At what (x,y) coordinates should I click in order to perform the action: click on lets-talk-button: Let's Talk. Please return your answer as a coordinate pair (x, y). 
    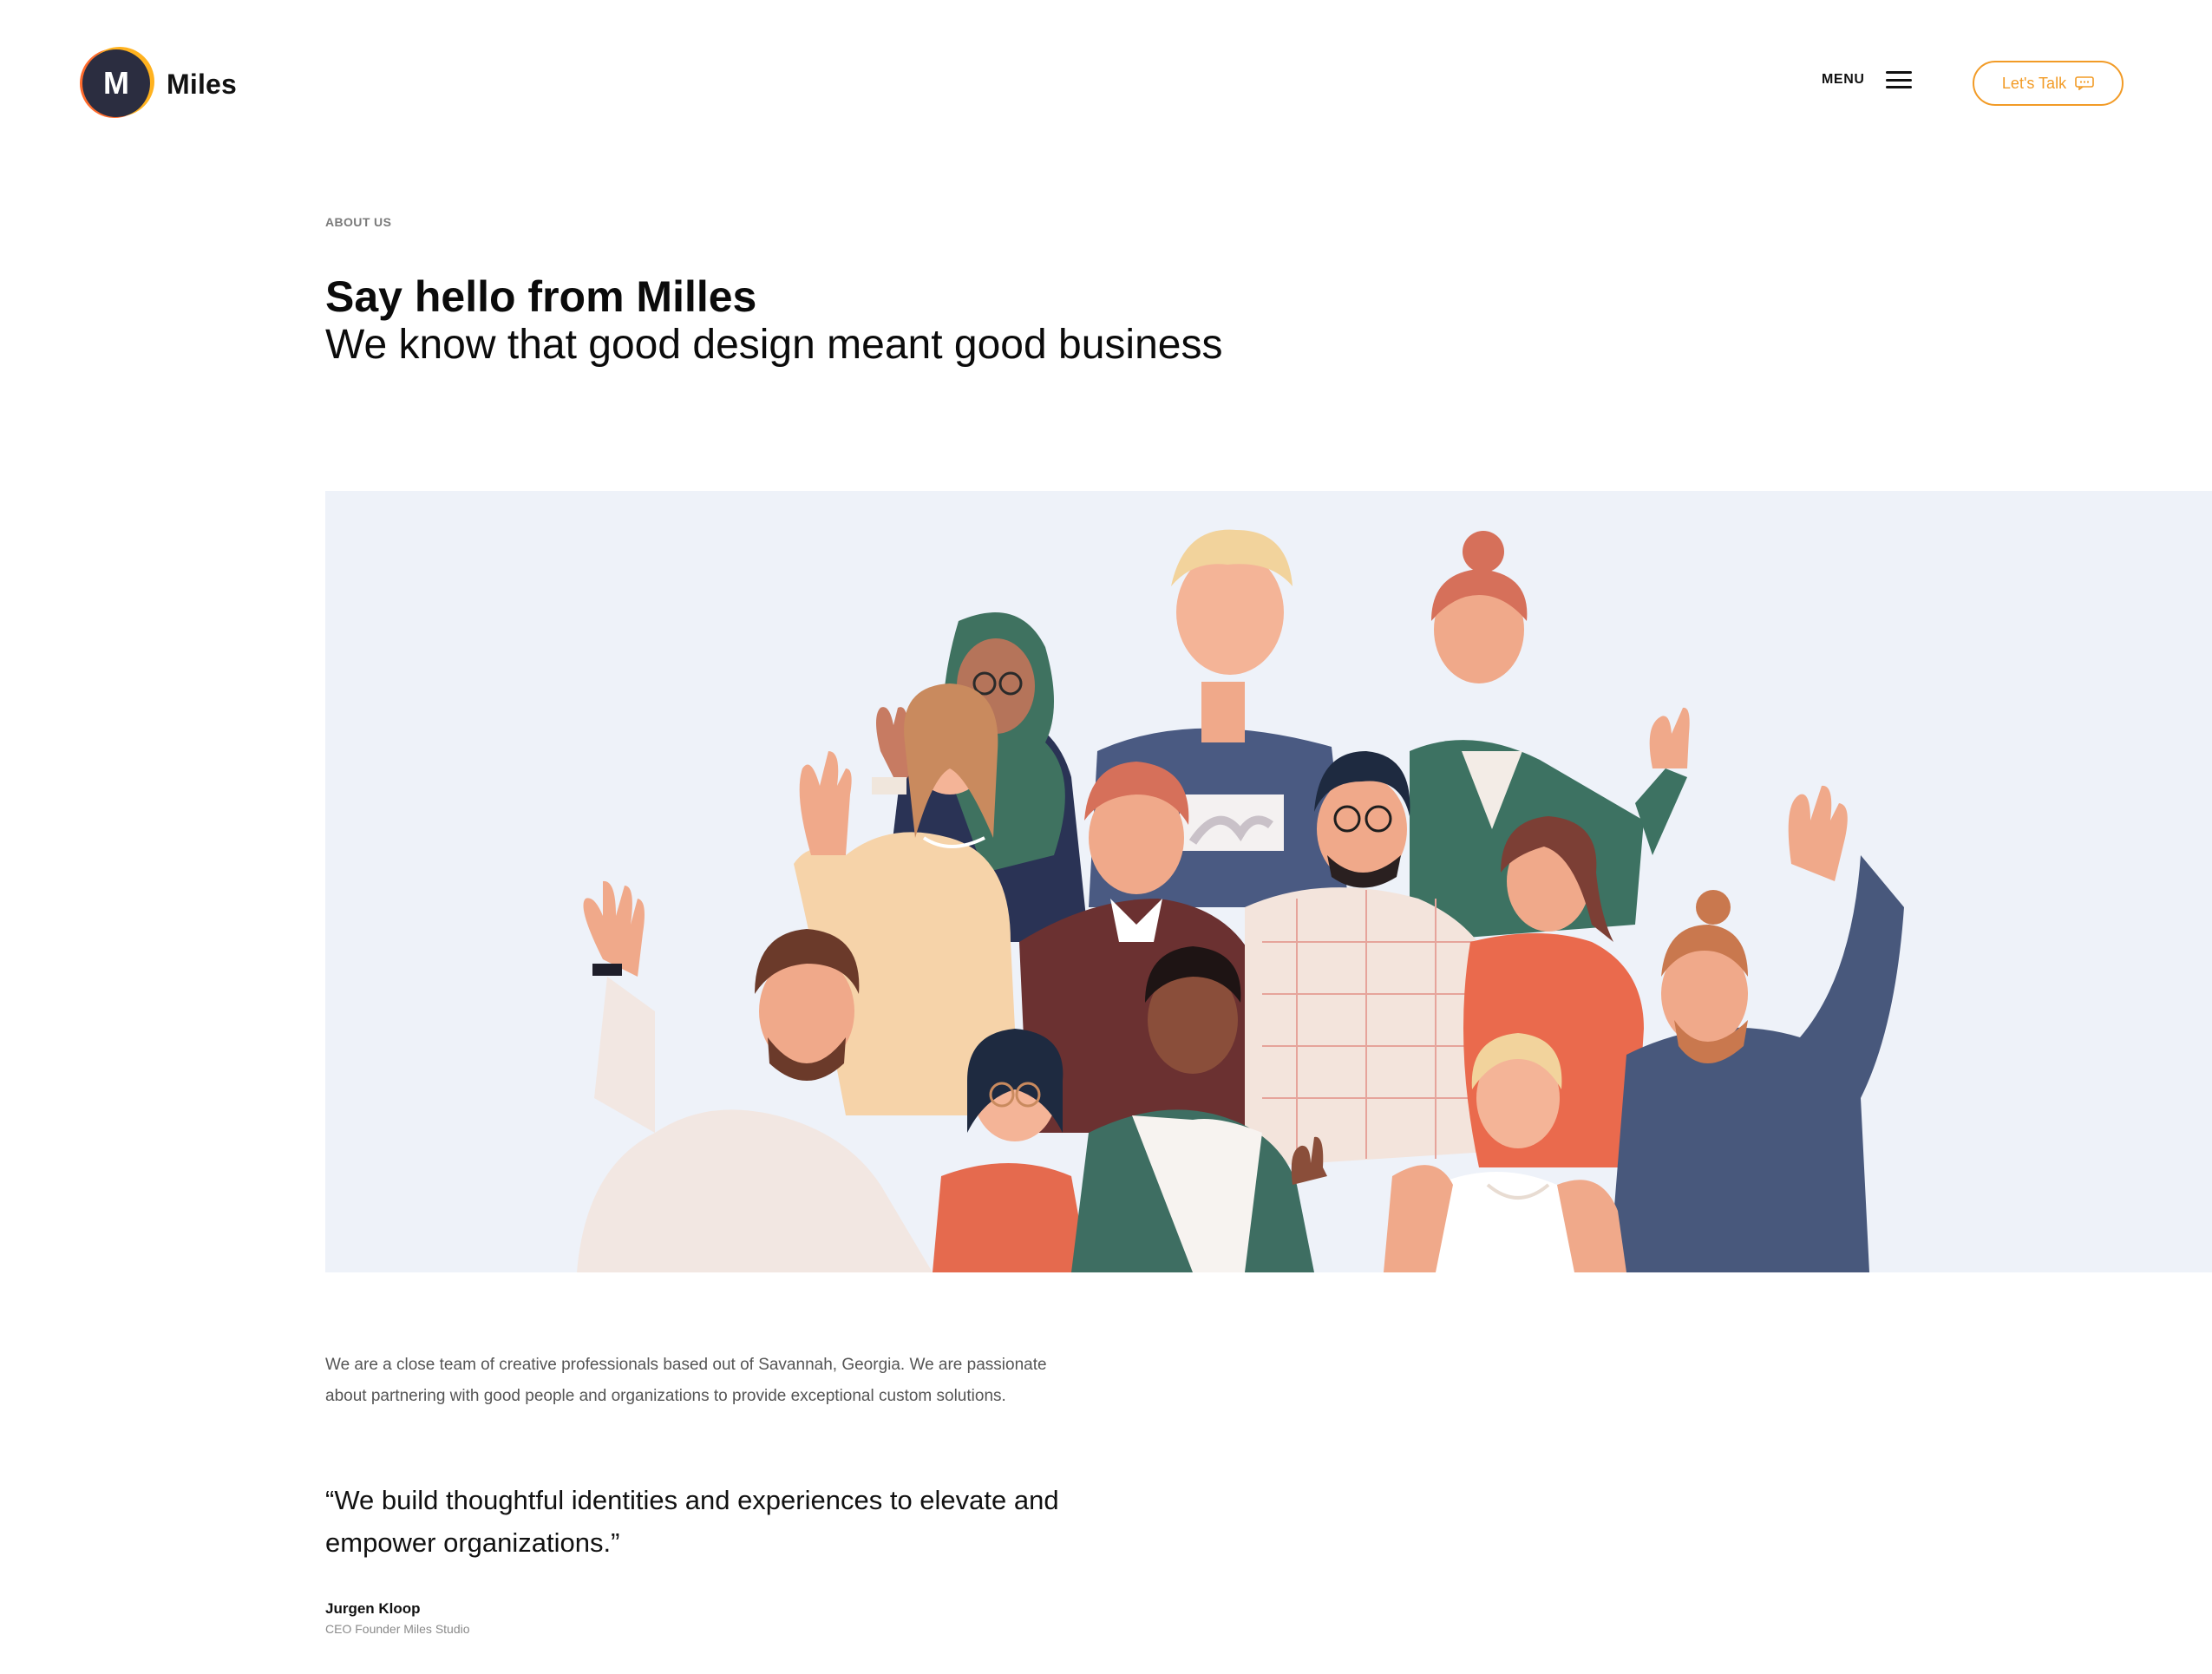
    Looking at the image, I should click on (2048, 83).